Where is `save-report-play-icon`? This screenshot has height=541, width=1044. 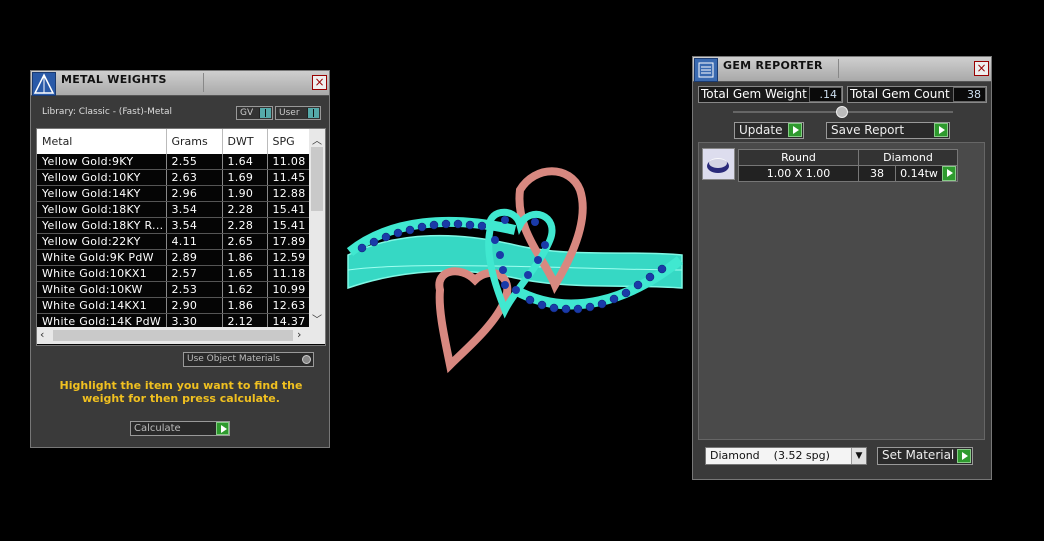 save-report-play-icon is located at coordinates (941, 130).